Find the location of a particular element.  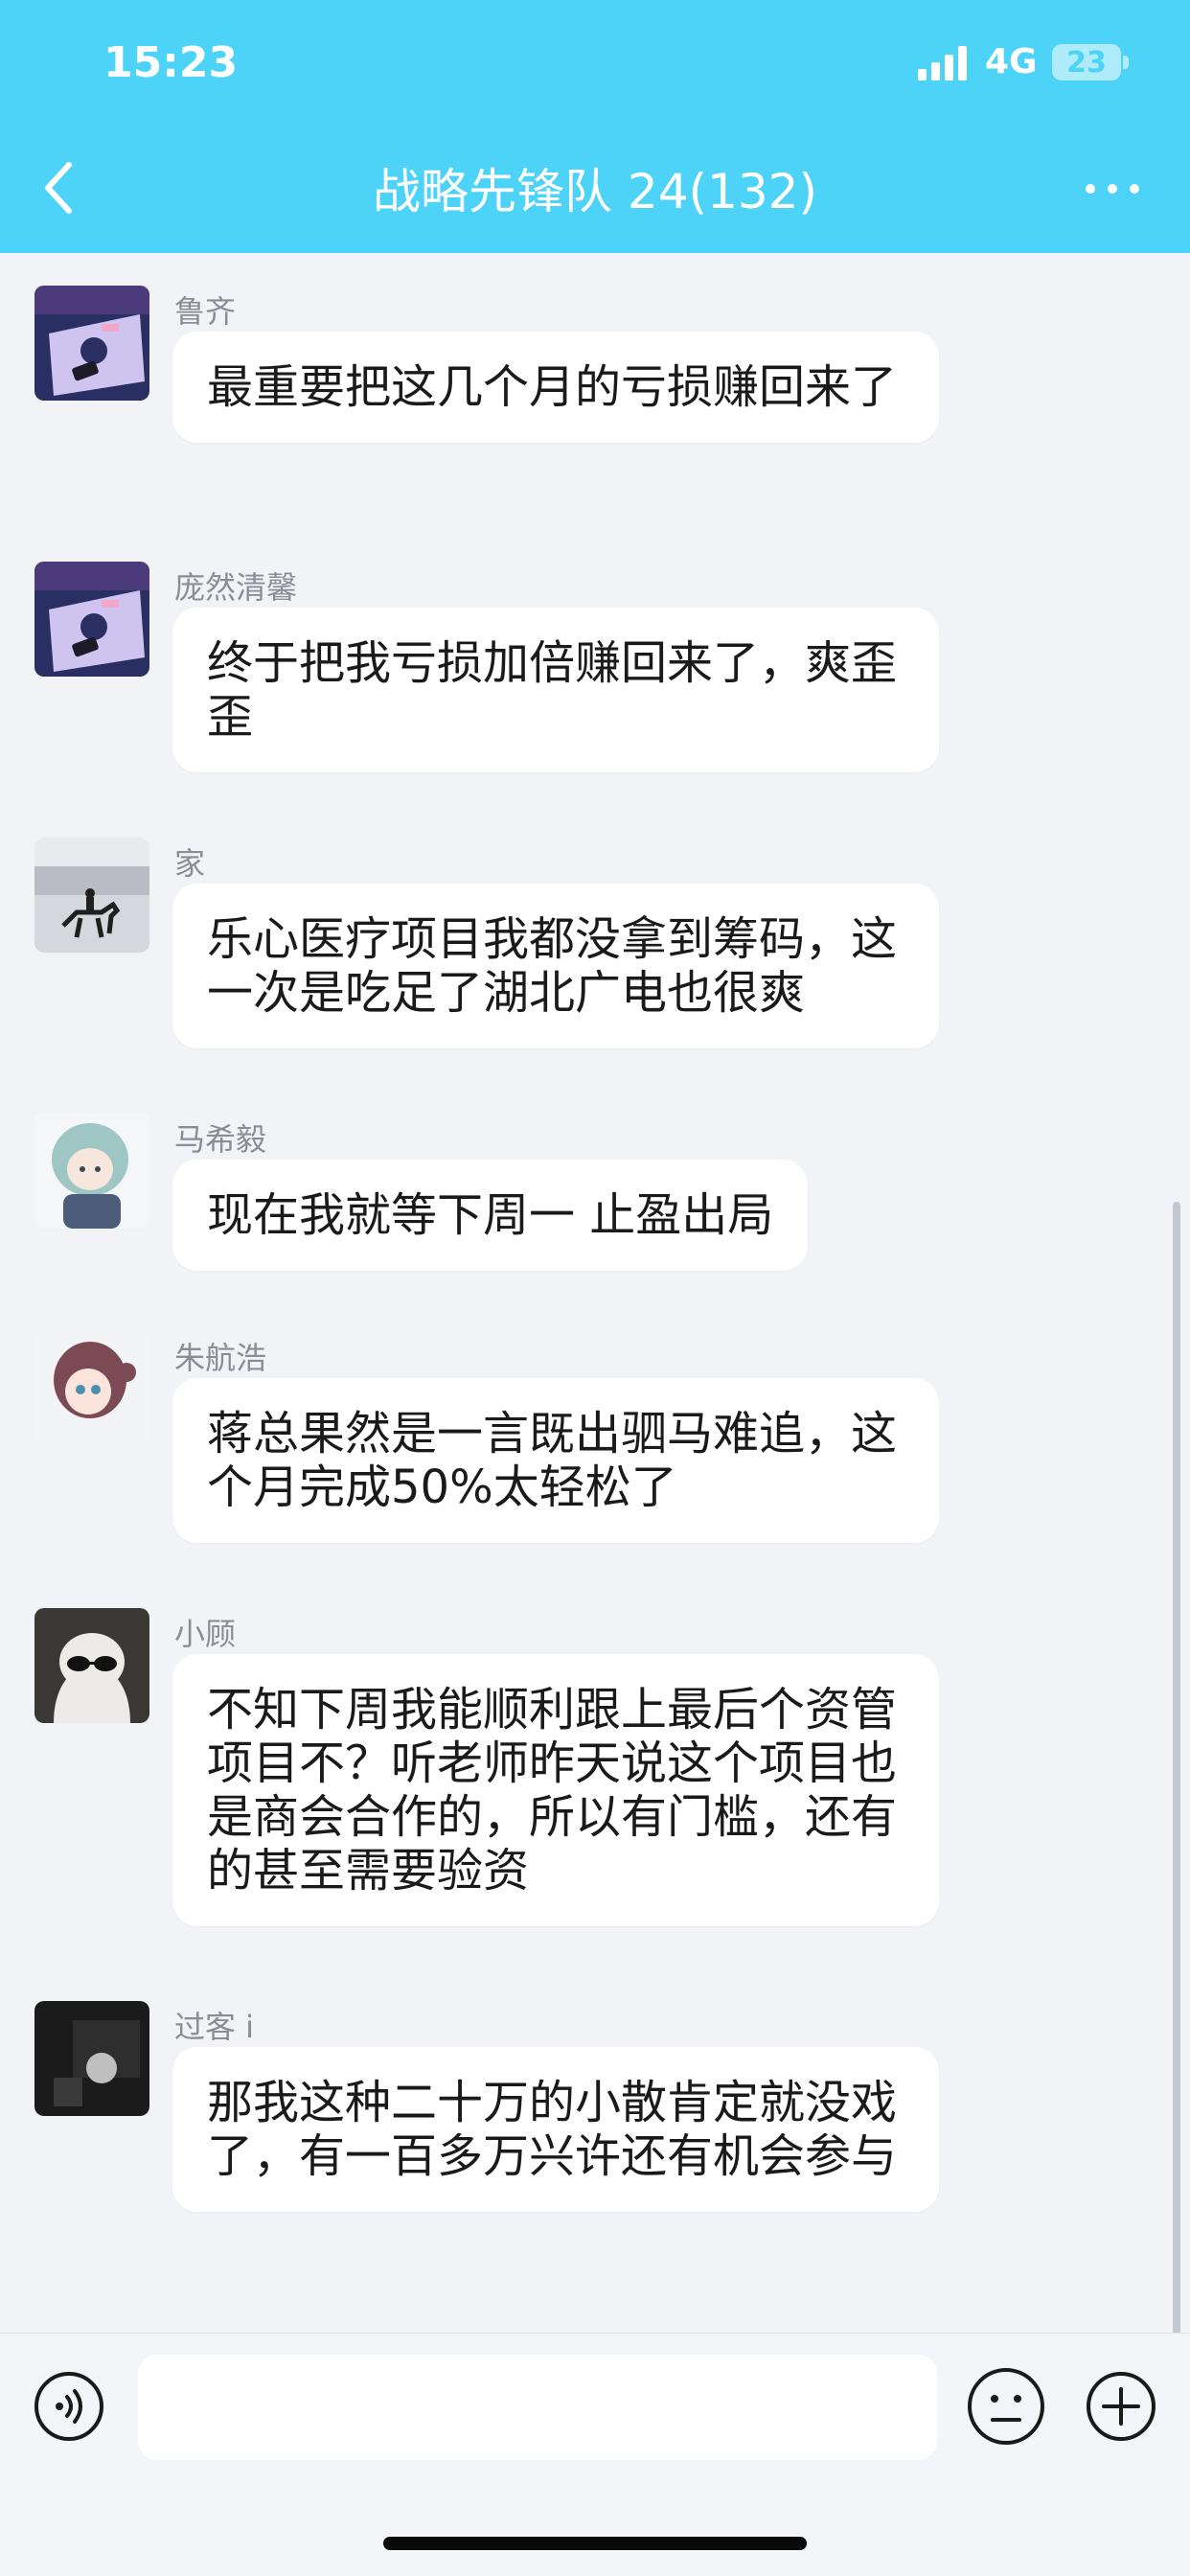

sender-name: 朱航浩 is located at coordinates (221, 1358).